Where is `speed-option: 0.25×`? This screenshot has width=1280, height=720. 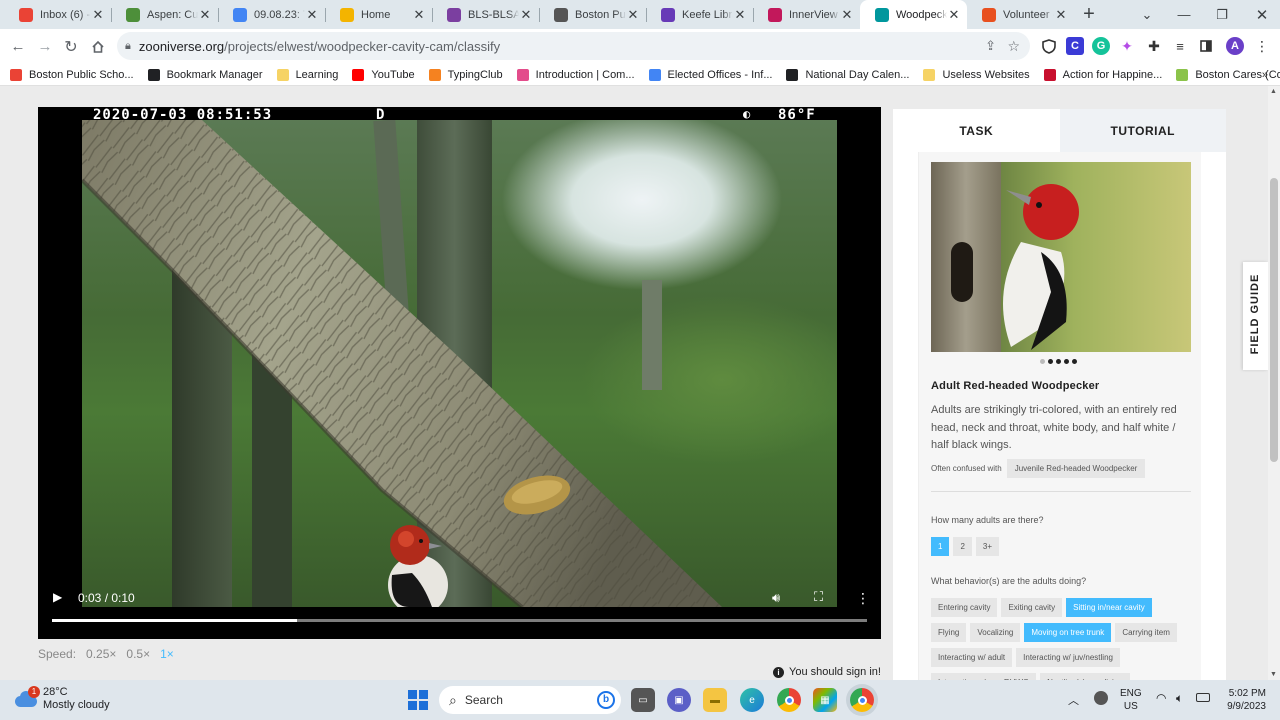 speed-option: 0.25× is located at coordinates (101, 654).